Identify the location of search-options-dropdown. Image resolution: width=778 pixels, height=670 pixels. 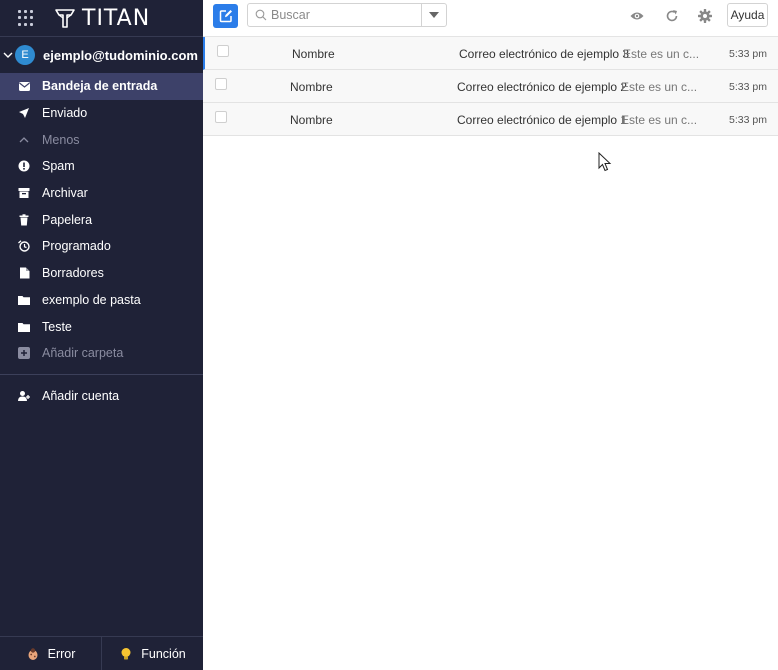
(433, 15).